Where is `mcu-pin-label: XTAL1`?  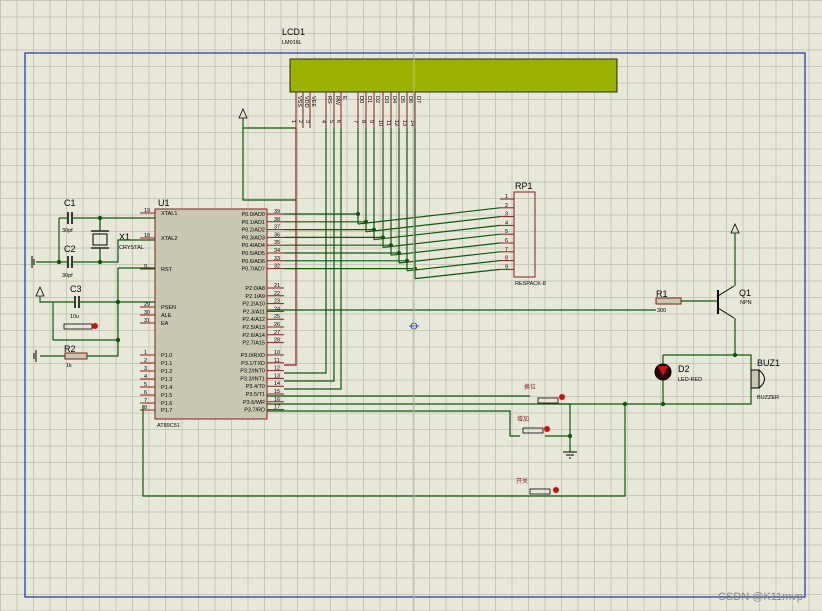
mcu-pin-label: XTAL1 is located at coordinates (169, 214).